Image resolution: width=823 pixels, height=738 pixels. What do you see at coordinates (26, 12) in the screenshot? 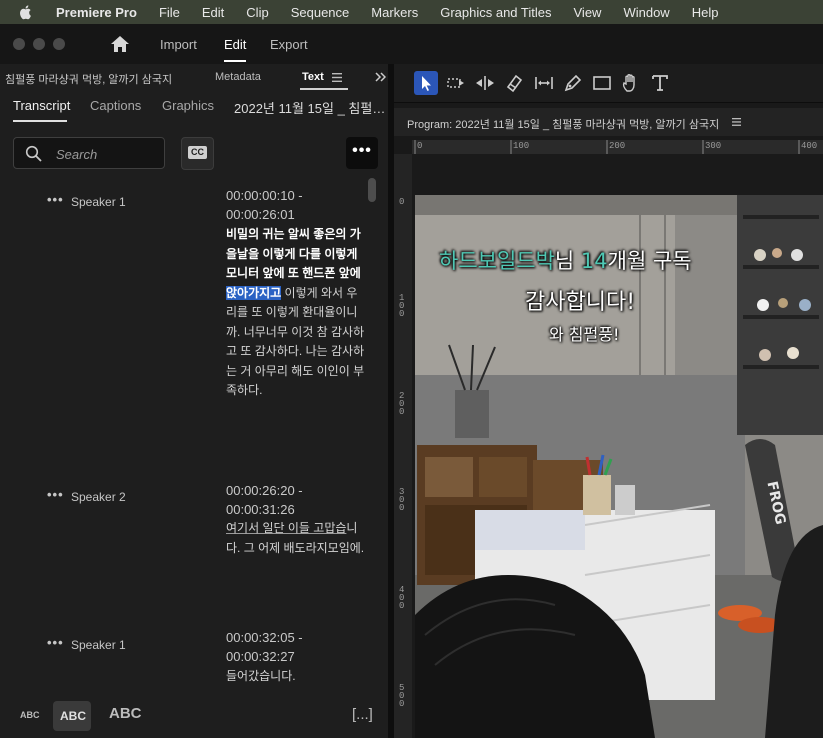
I see `apple-icon` at bounding box center [26, 12].